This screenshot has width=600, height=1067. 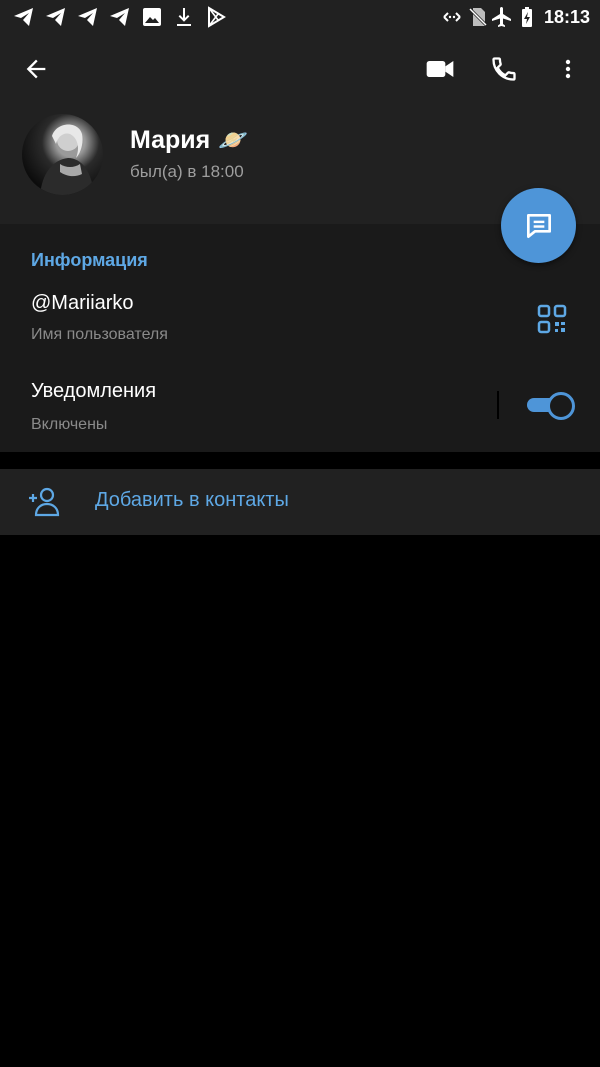 I want to click on message-icon, so click(x=538, y=225).